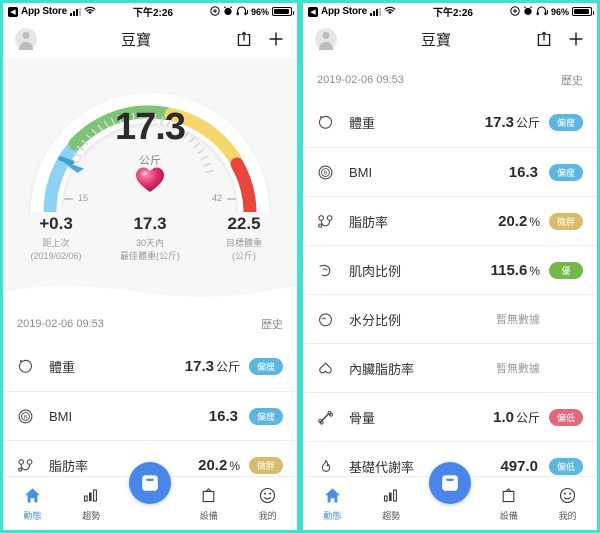 The image size is (600, 533). Describe the element at coordinates (244, 250) in the screenshot. I see `stat-label: 目標體重 (公斤)` at that location.